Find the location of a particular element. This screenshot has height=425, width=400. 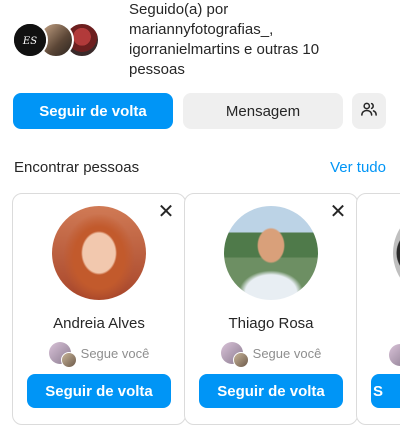

followed-by-label: Seguido(a) por is located at coordinates (179, 9).